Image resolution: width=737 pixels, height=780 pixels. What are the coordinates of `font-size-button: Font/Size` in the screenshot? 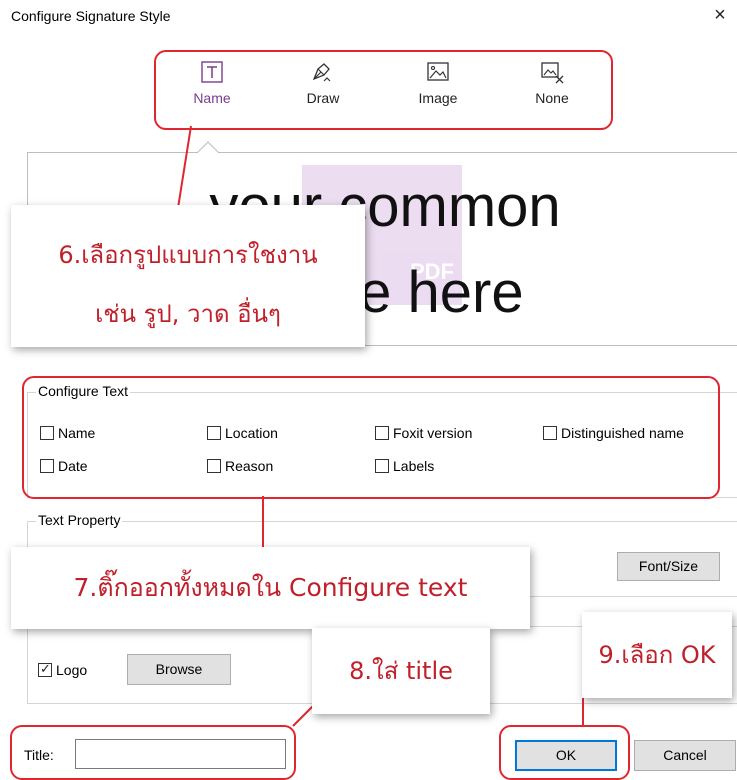 It's located at (668, 566).